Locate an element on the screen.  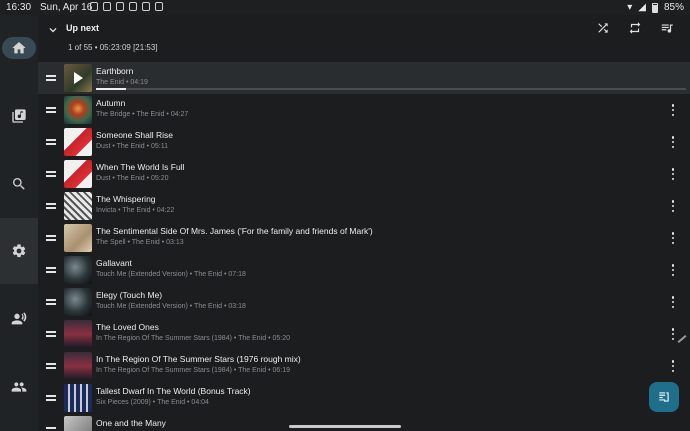
rail-item-people is located at coordinates (19, 319).